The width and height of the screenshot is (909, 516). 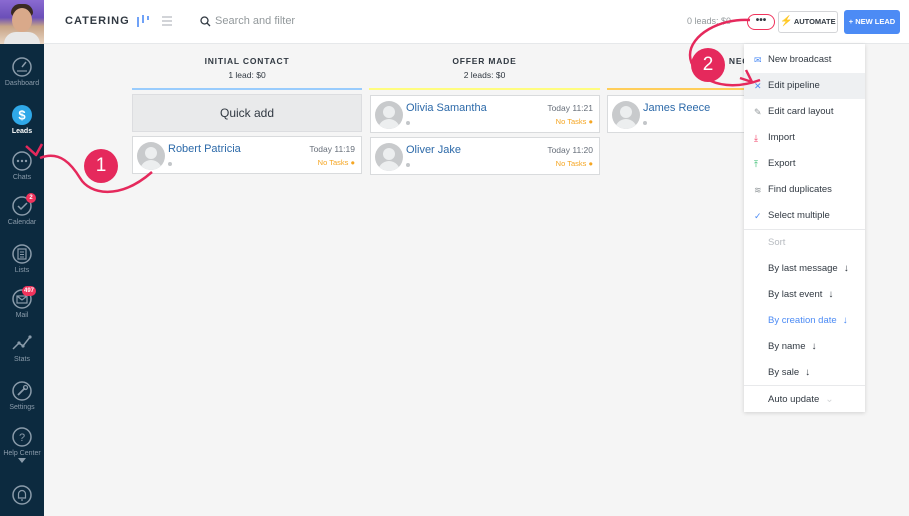 What do you see at coordinates (708, 65) in the screenshot?
I see `annotation-marker: 2` at bounding box center [708, 65].